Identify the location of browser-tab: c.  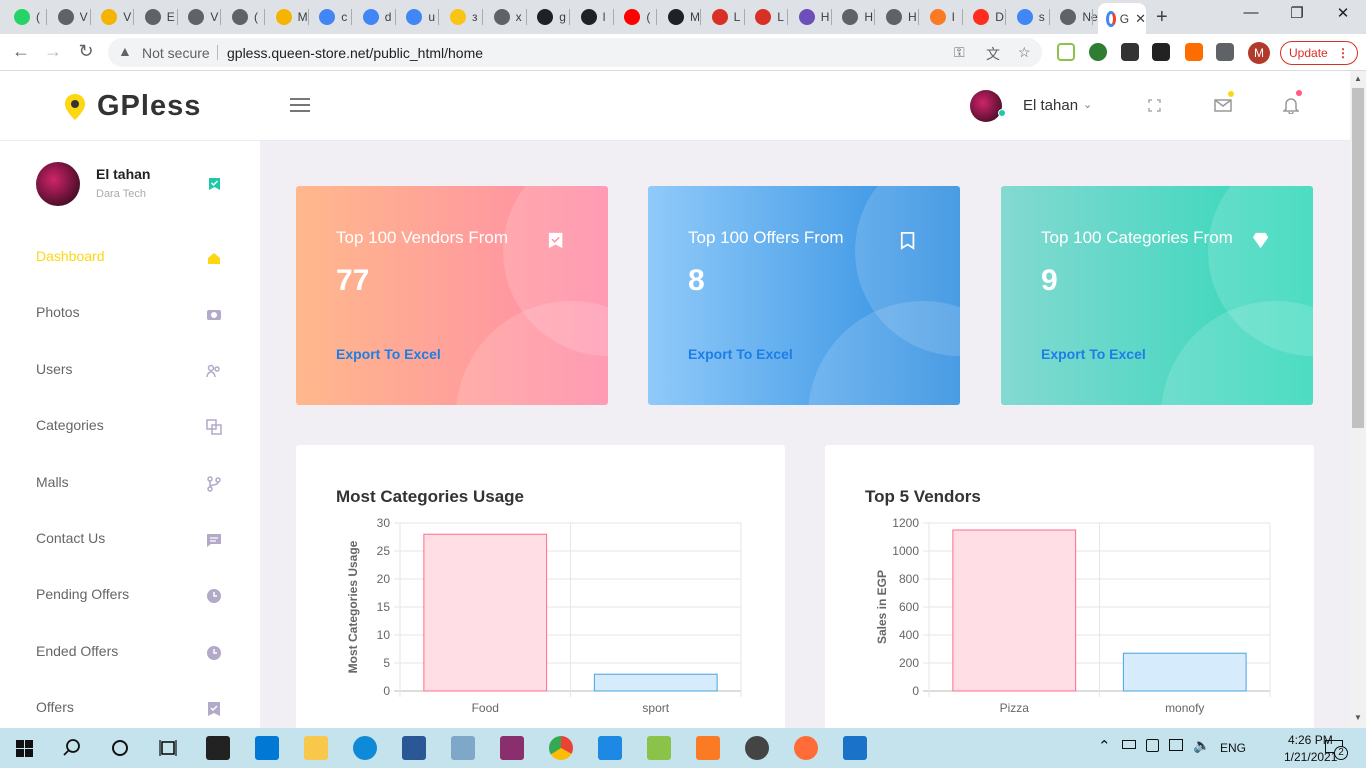
(330, 17).